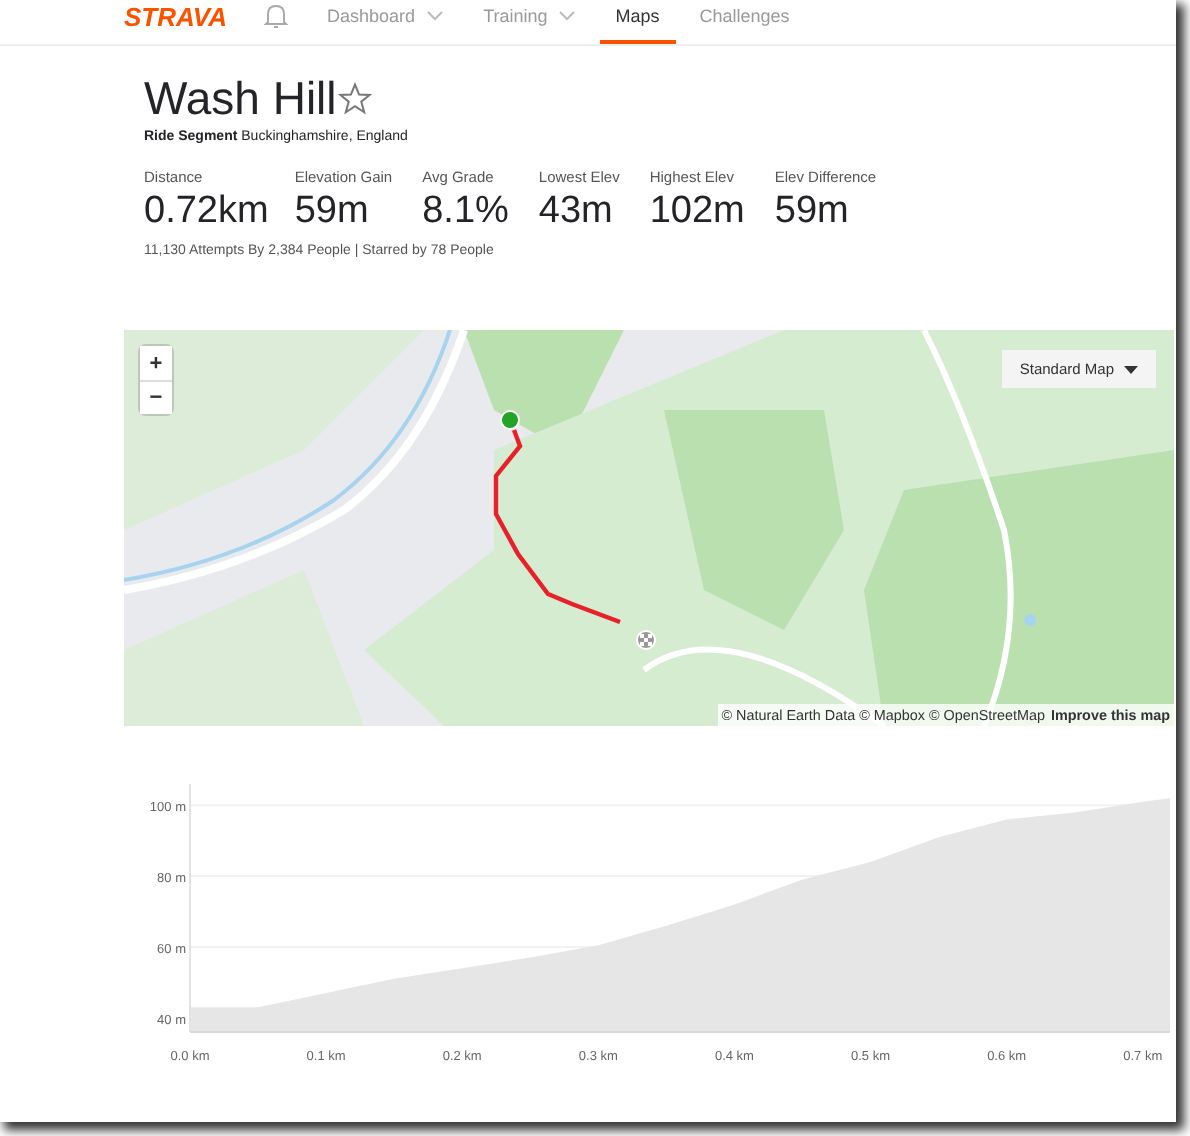  Describe the element at coordinates (206, 212) in the screenshot. I see `stat-value: 0.72km` at that location.